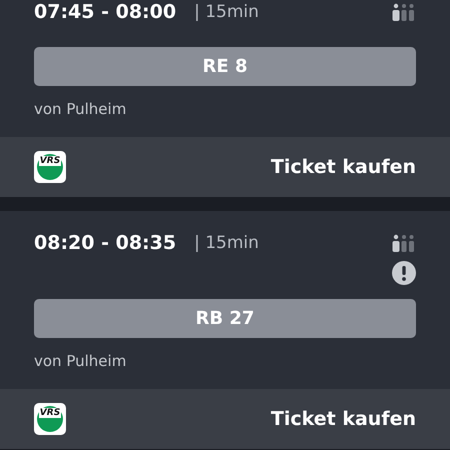 The image size is (450, 450). What do you see at coordinates (105, 243) in the screenshot?
I see `time-range: 08:20 - 08:35` at bounding box center [105, 243].